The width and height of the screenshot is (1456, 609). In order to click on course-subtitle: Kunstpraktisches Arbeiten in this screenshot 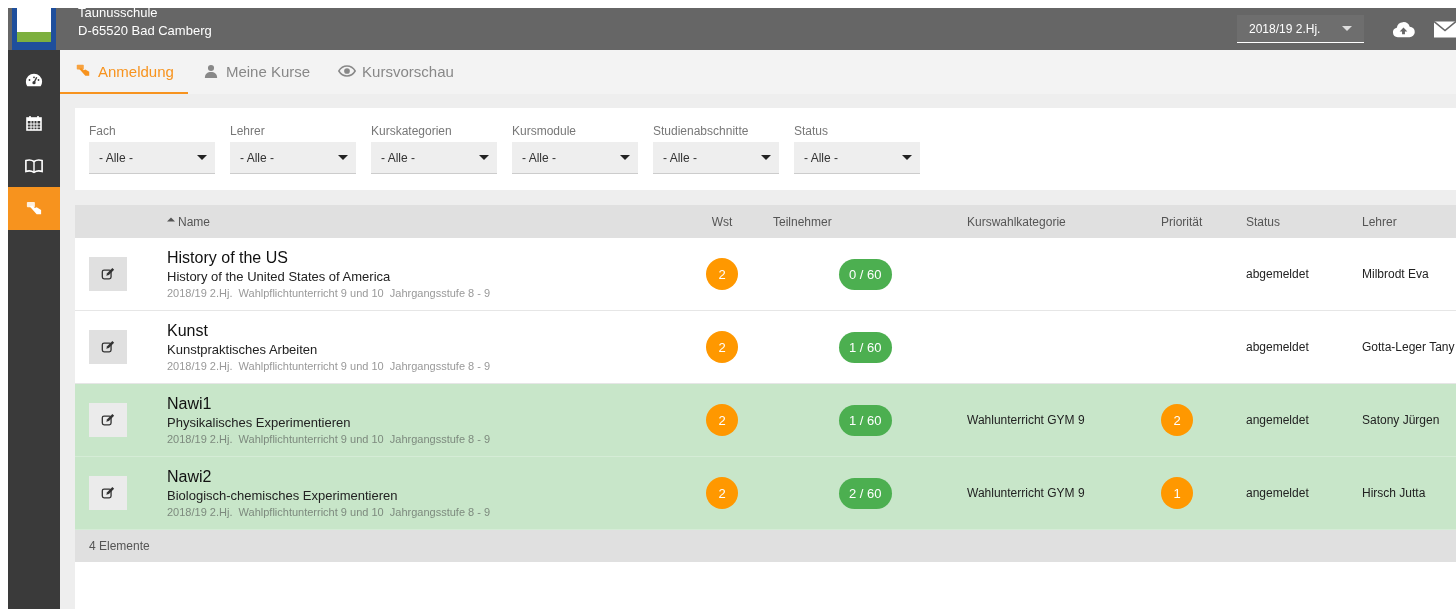, I will do `click(243, 349)`.